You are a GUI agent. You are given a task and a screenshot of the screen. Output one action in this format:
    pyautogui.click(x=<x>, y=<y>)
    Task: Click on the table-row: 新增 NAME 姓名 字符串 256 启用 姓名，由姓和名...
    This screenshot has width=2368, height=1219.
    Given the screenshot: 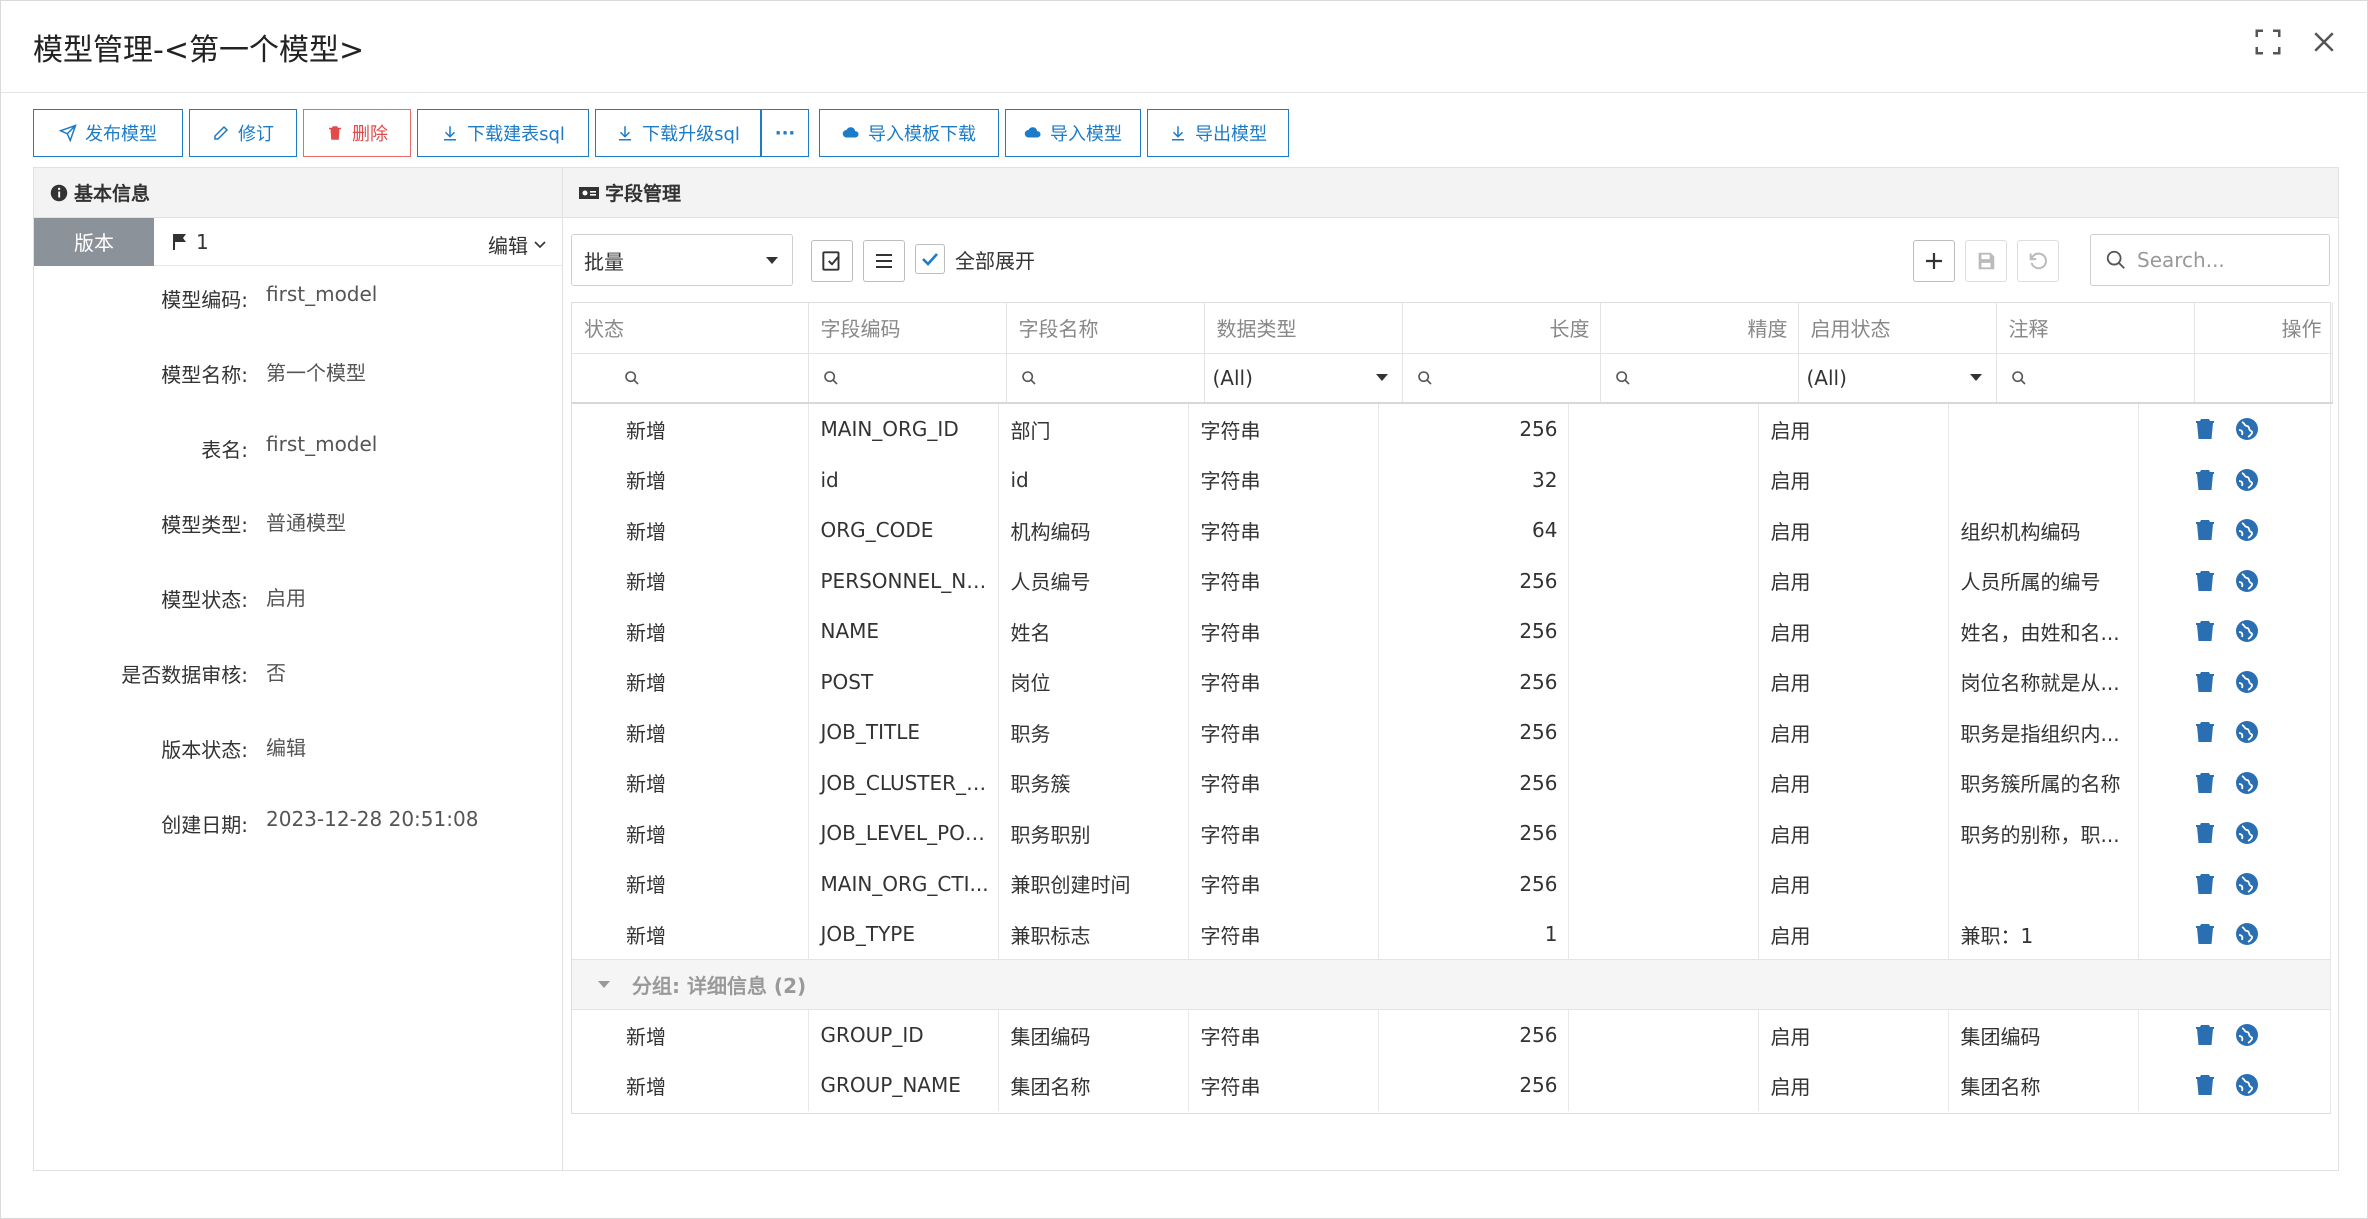 What is the action you would take?
    pyautogui.click(x=1451, y=631)
    